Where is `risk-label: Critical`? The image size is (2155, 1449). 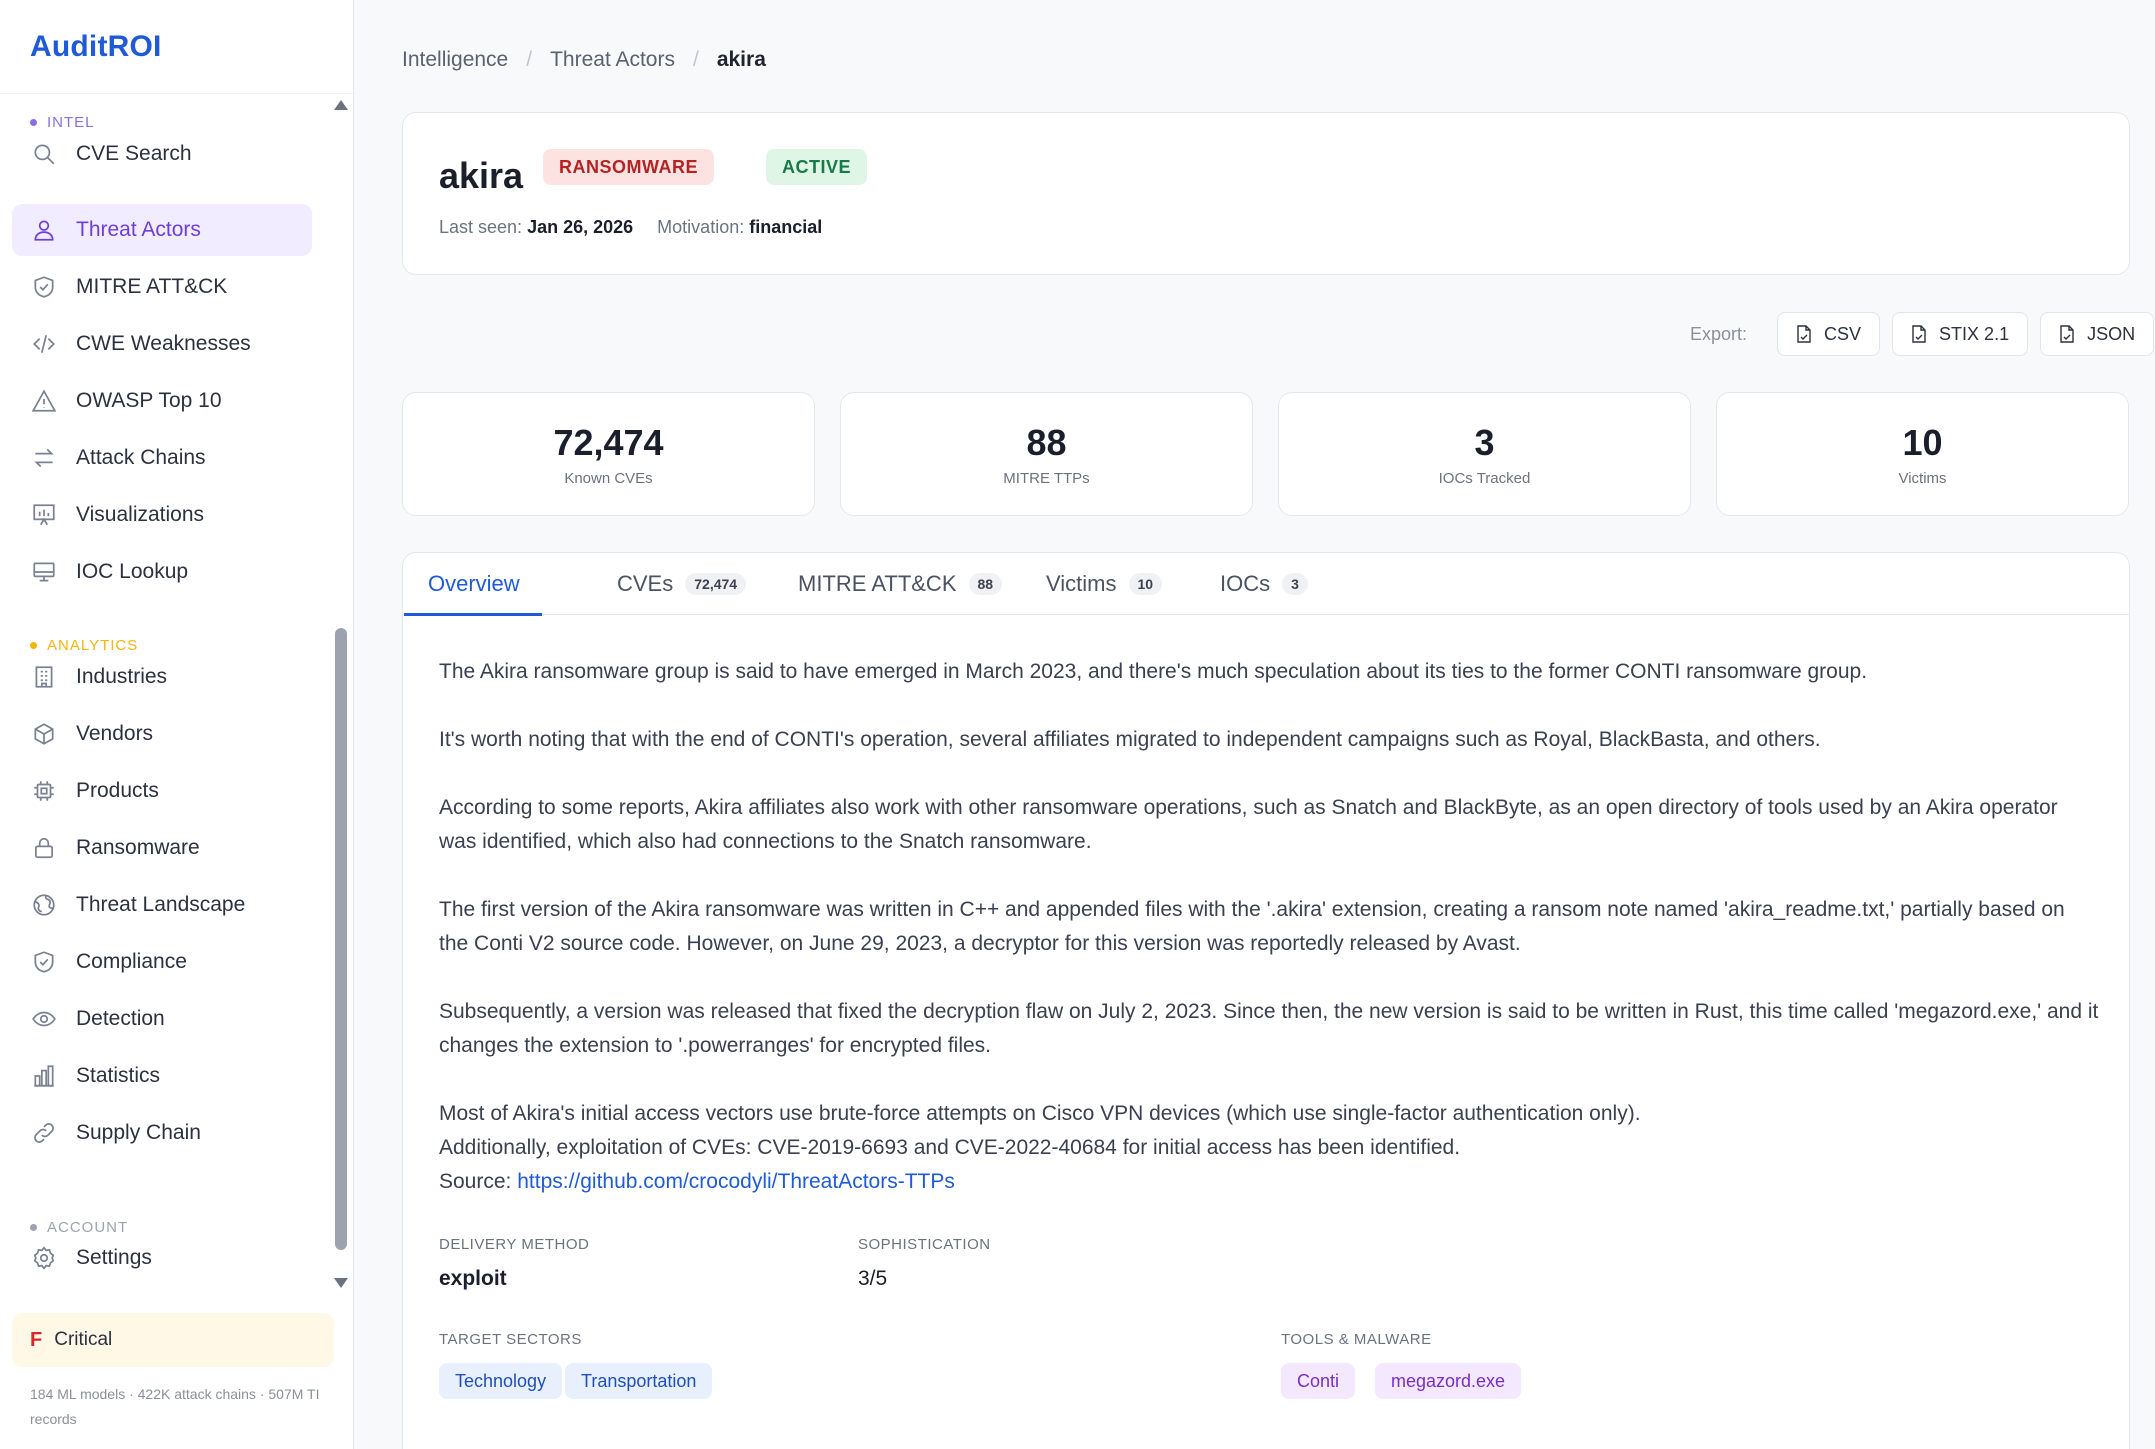 risk-label: Critical is located at coordinates (83, 1339).